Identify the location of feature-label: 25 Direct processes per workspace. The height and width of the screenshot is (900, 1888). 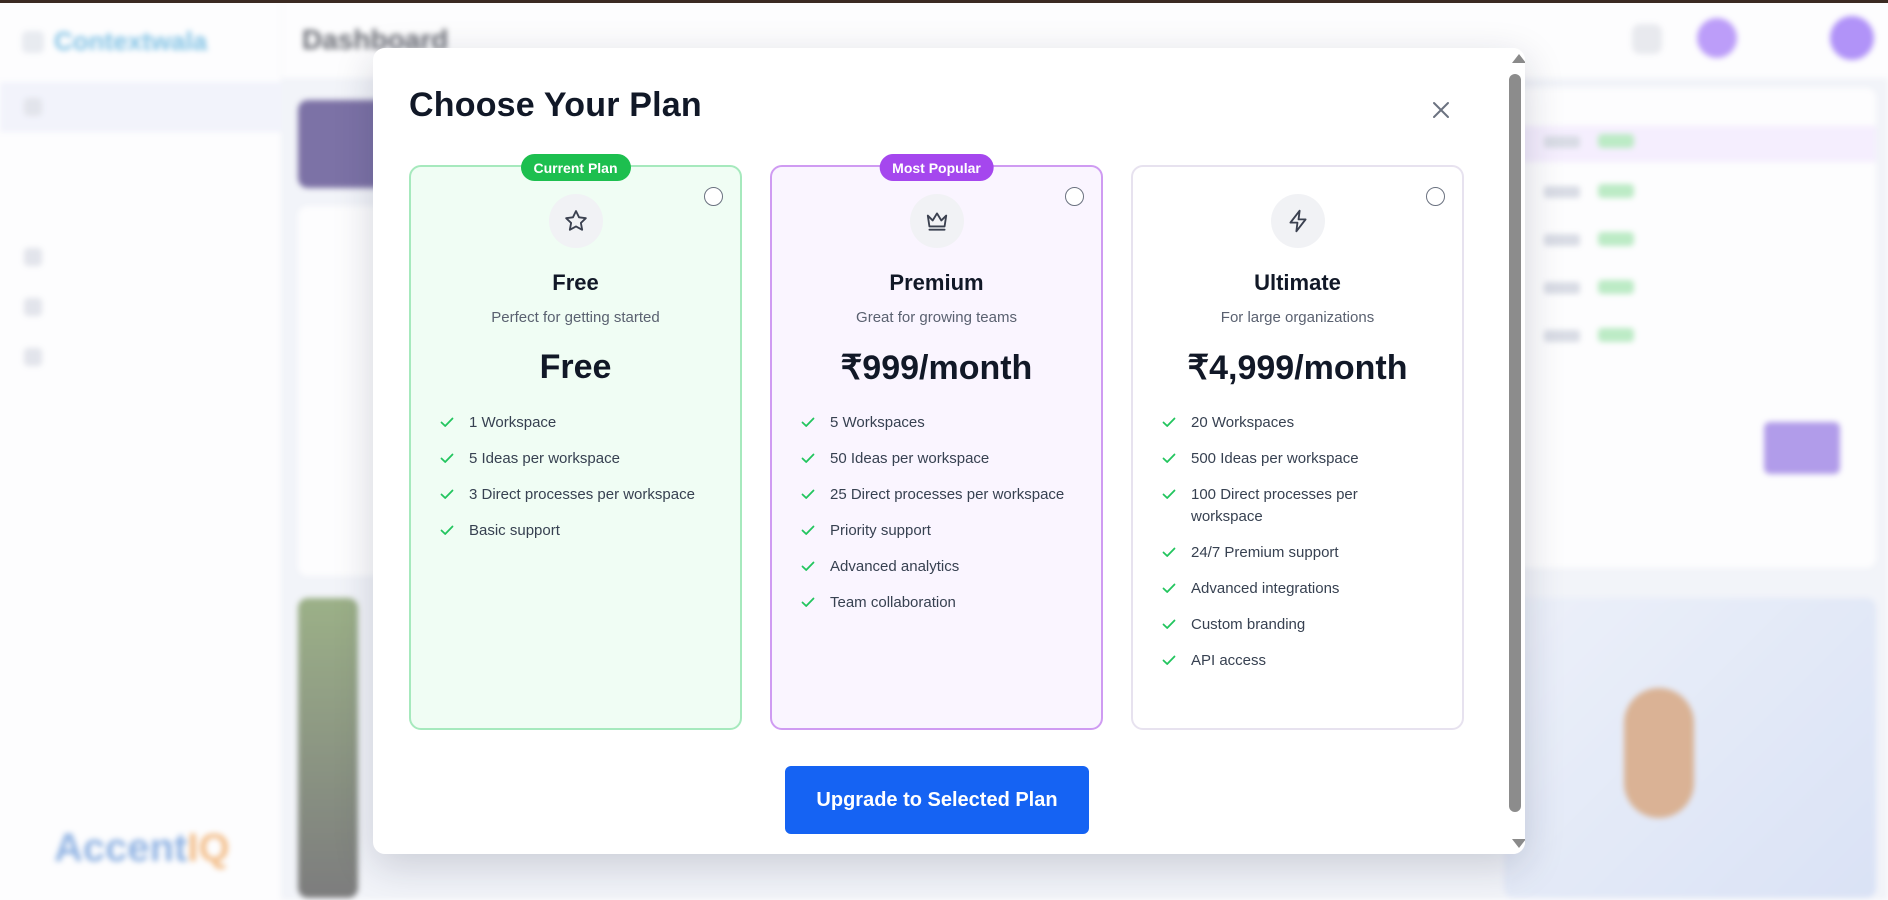
(947, 494).